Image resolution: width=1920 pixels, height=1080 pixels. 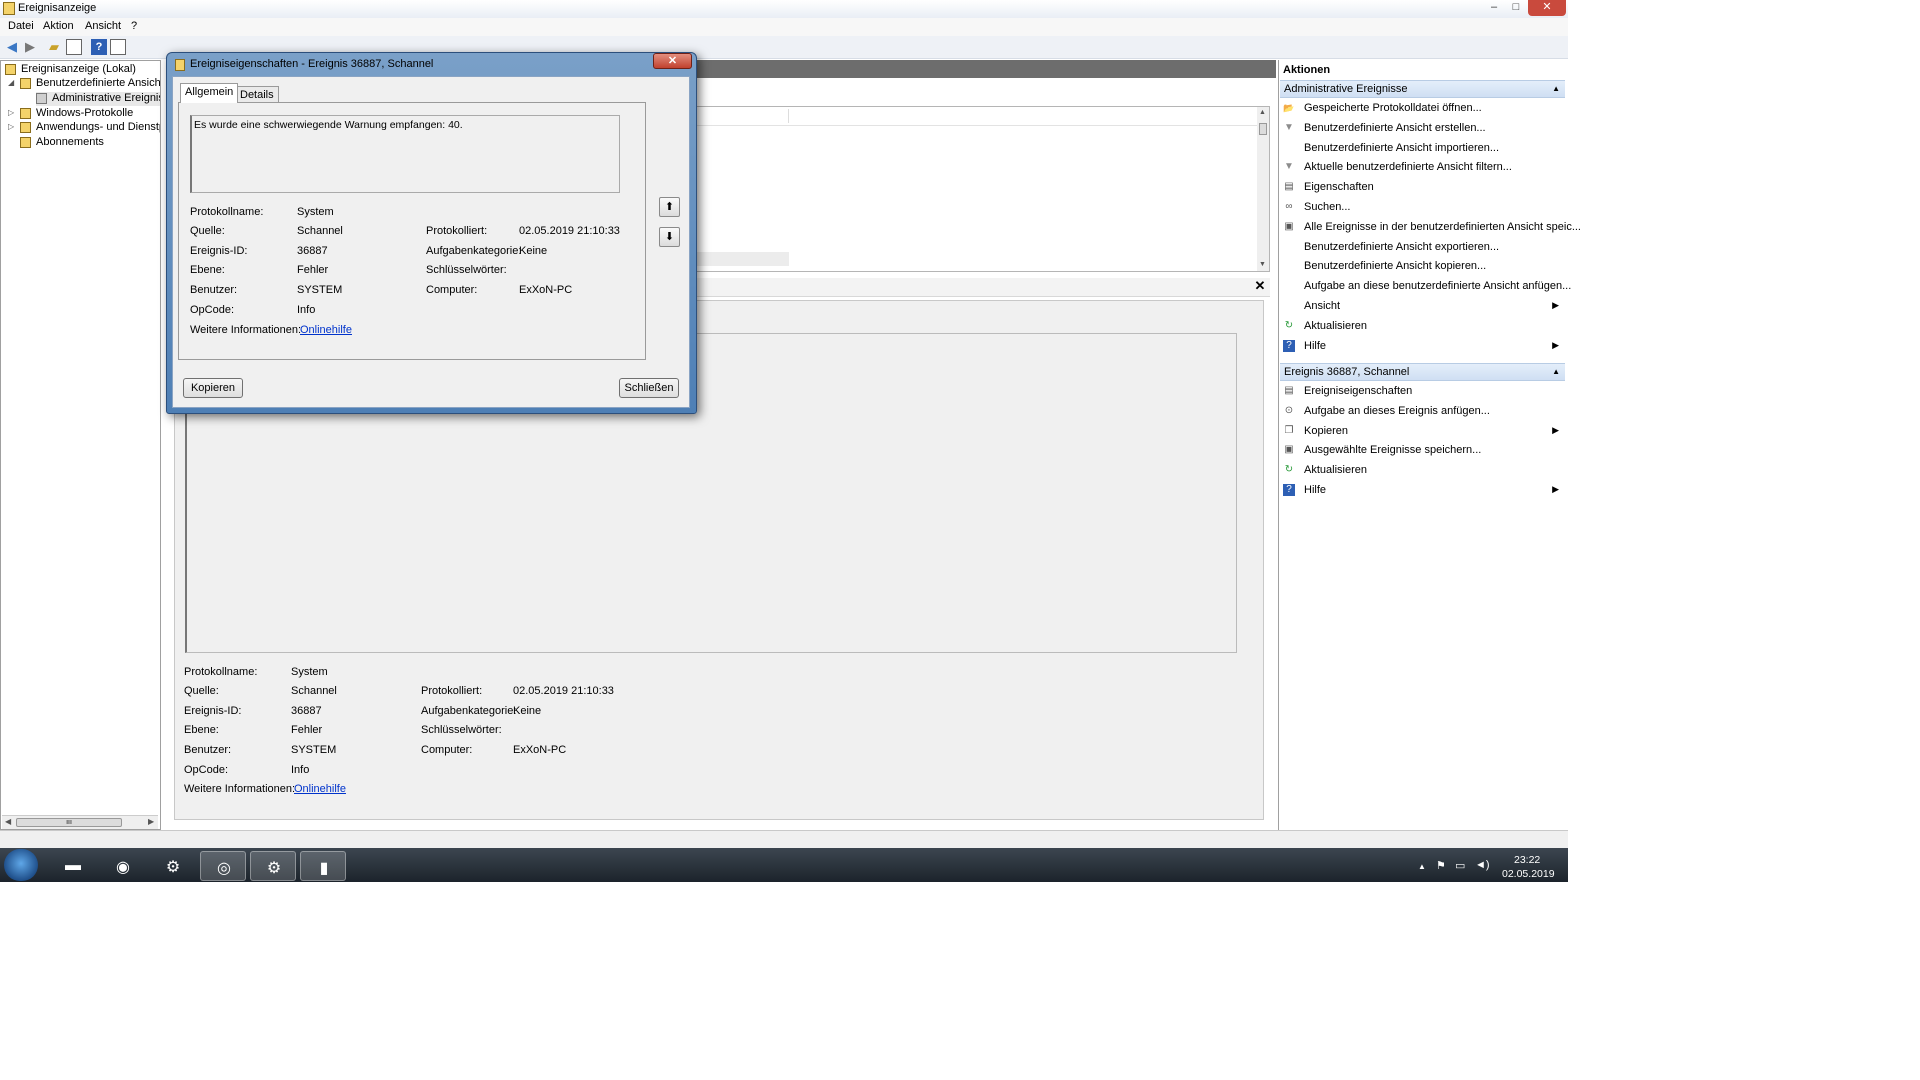 What do you see at coordinates (1422, 89) in the screenshot?
I see `actions-section-admin-events: Administrative Ereignisse ▲` at bounding box center [1422, 89].